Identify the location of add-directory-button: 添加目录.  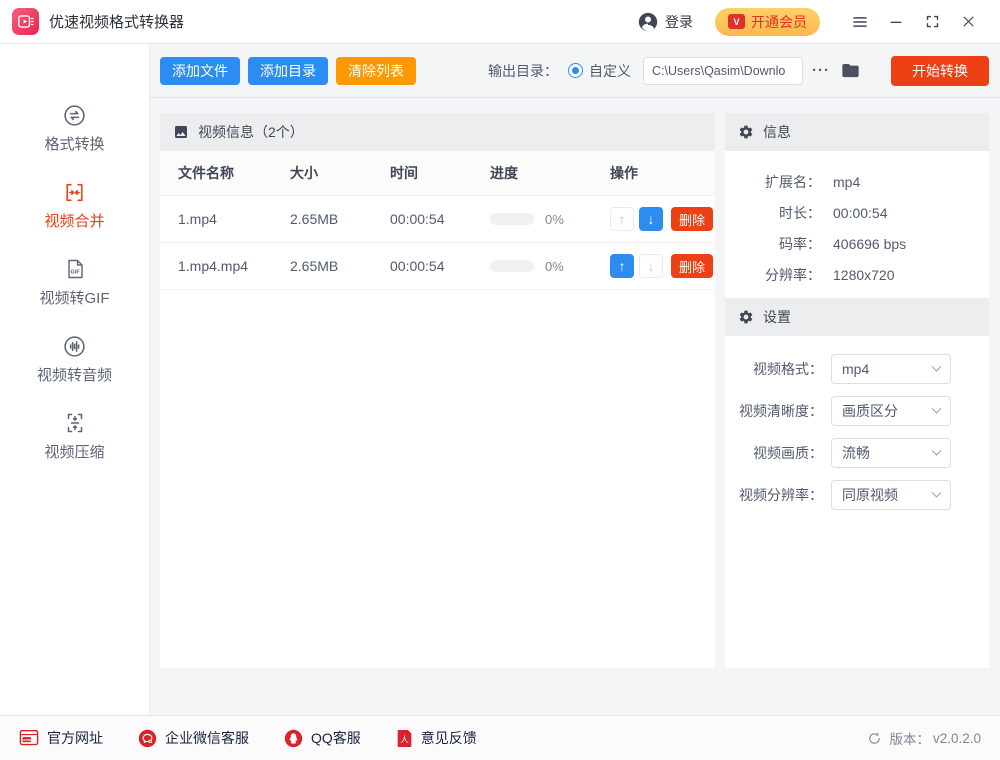
(288, 70).